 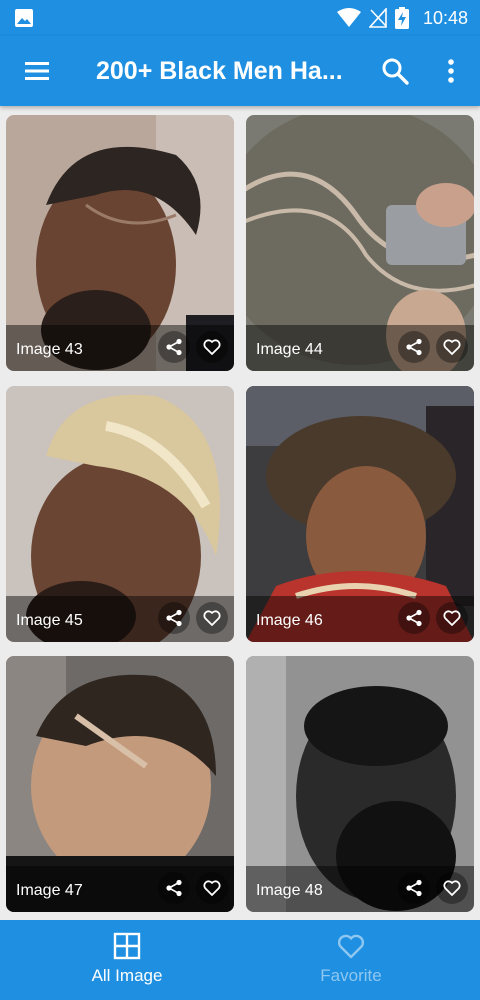 What do you see at coordinates (49, 349) in the screenshot?
I see `image-caption: Image 43` at bounding box center [49, 349].